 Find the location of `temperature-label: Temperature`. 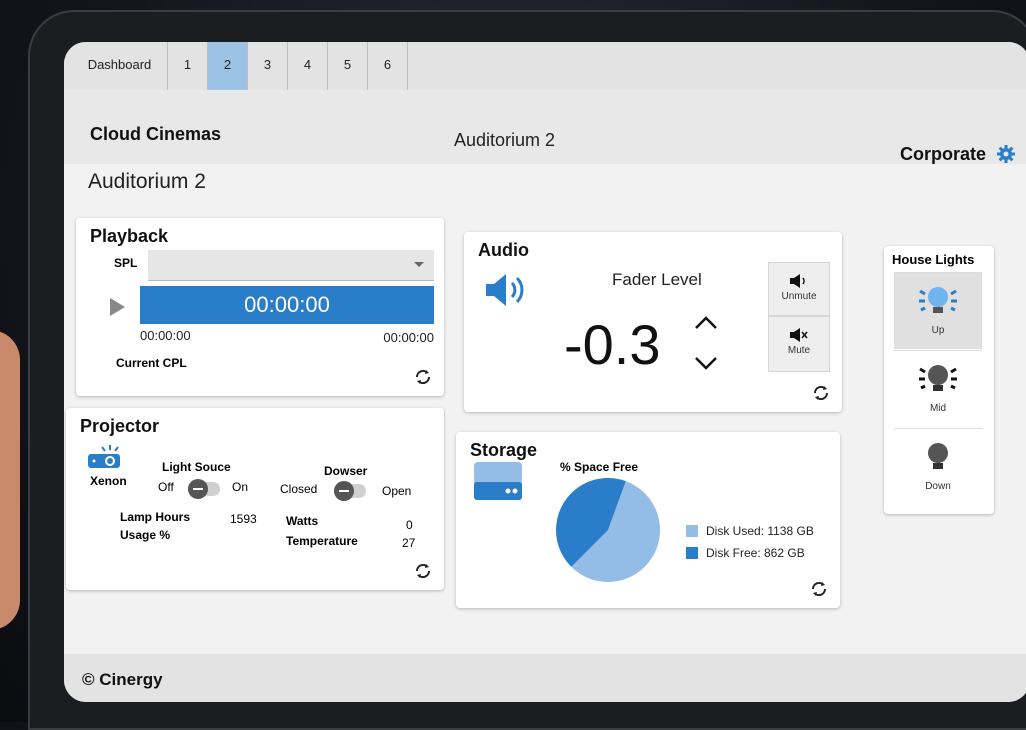

temperature-label: Temperature is located at coordinates (322, 541).